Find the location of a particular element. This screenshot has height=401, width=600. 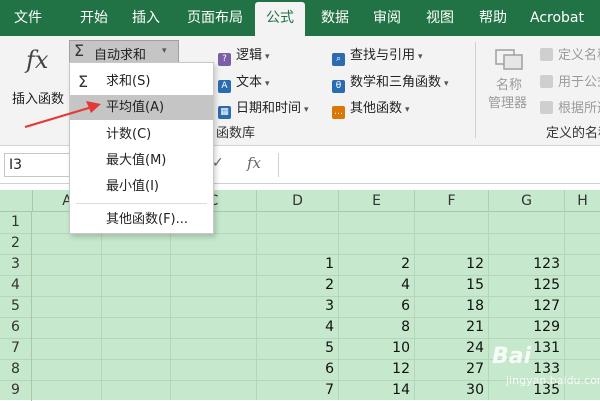

column-header-d: D is located at coordinates (297, 201).